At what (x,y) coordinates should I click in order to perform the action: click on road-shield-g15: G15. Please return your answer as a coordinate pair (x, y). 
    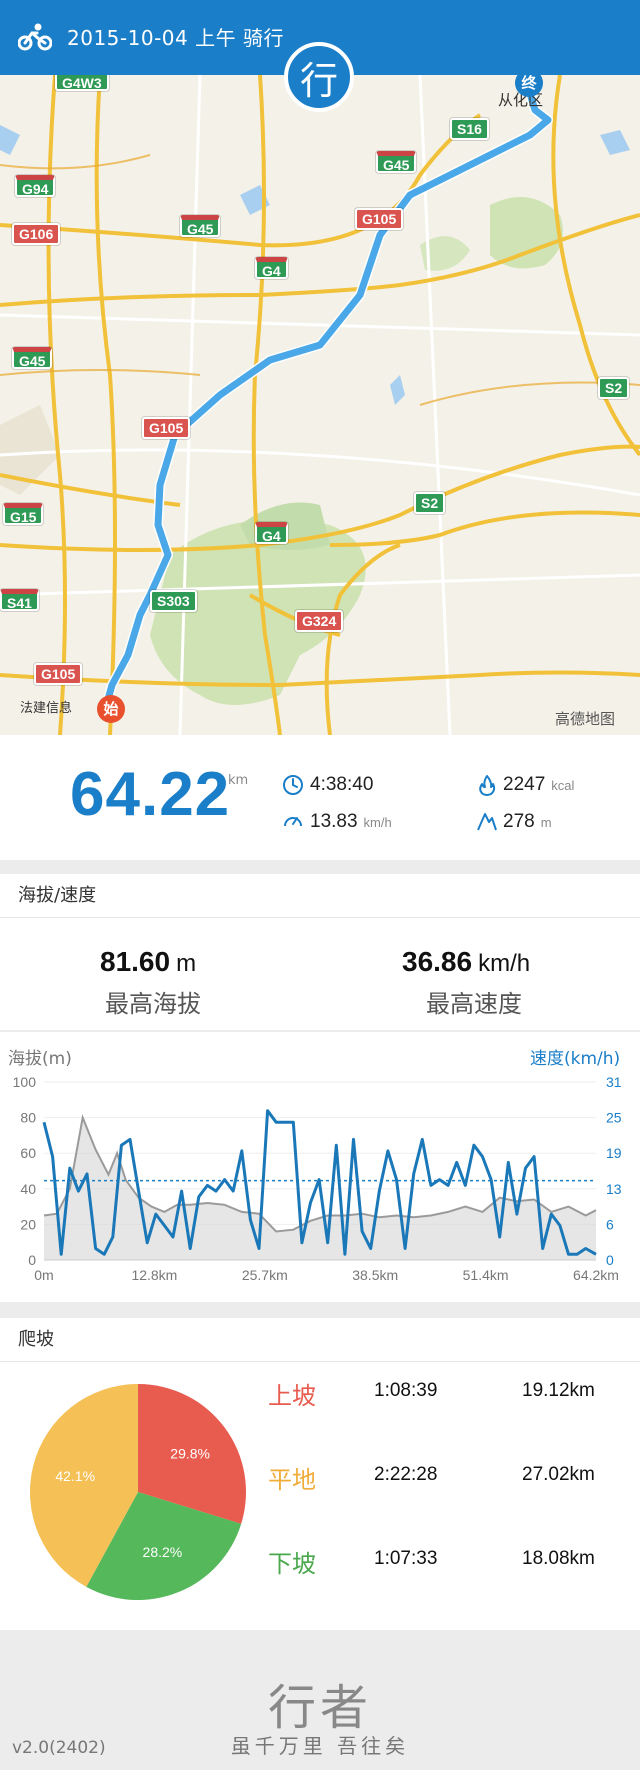
    Looking at the image, I should click on (23, 514).